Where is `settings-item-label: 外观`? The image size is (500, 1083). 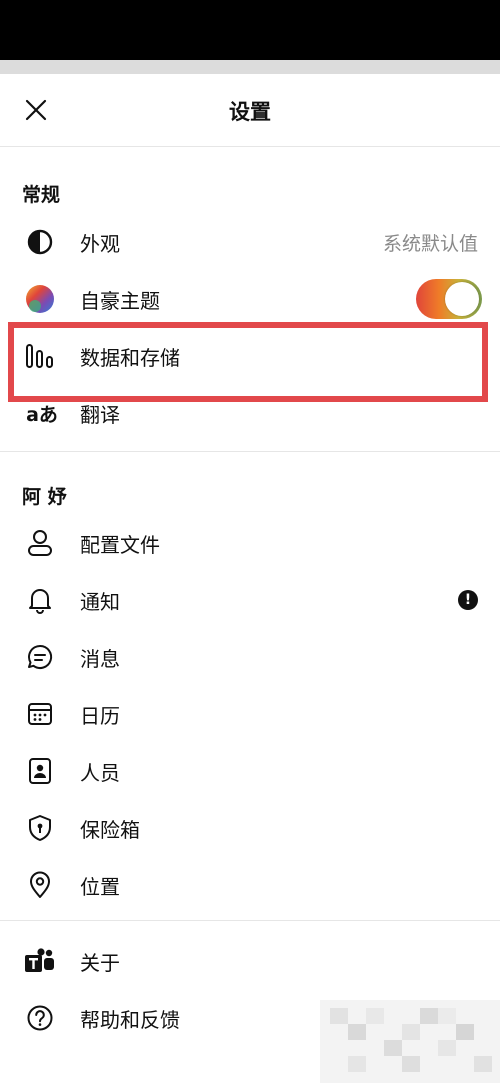 settings-item-label: 外观 is located at coordinates (100, 243).